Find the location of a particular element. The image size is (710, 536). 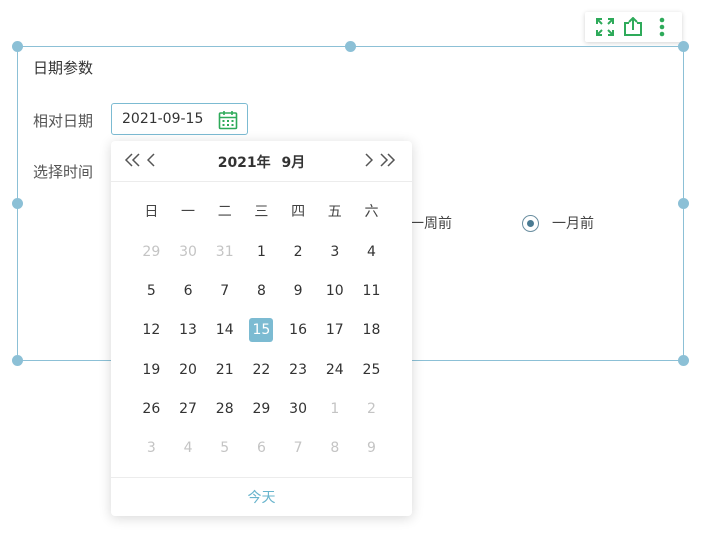

calendar-day-number: 10 is located at coordinates (334, 291).